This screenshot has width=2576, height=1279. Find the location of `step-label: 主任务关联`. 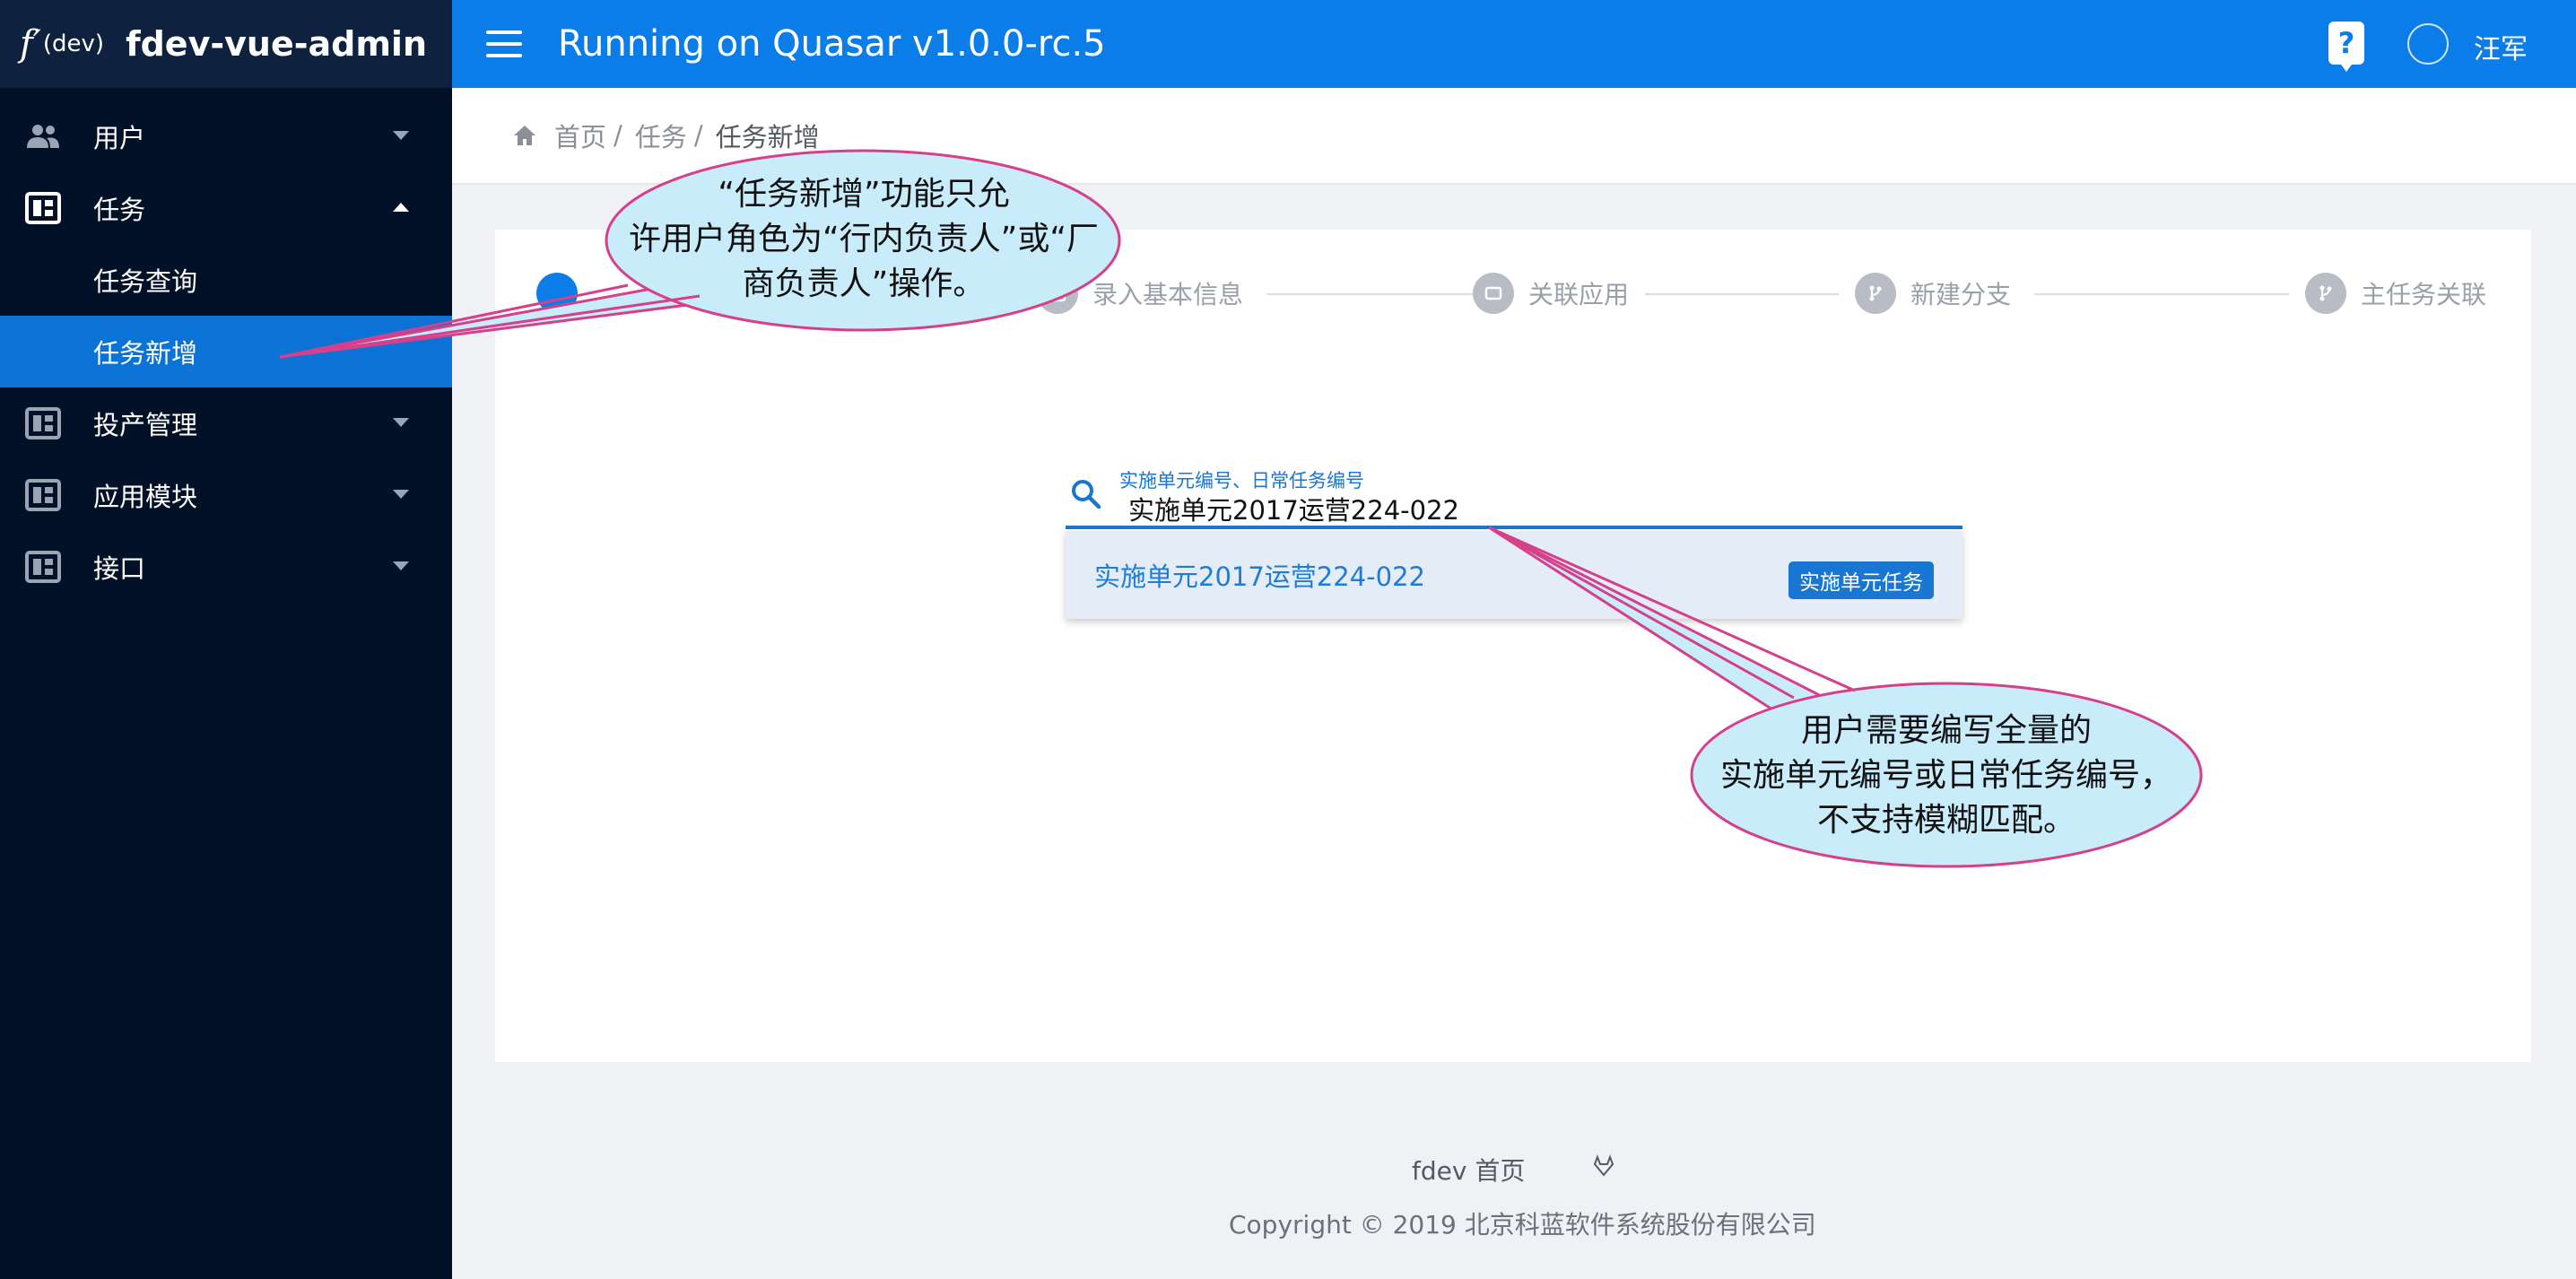

step-label: 主任务关联 is located at coordinates (2424, 294).